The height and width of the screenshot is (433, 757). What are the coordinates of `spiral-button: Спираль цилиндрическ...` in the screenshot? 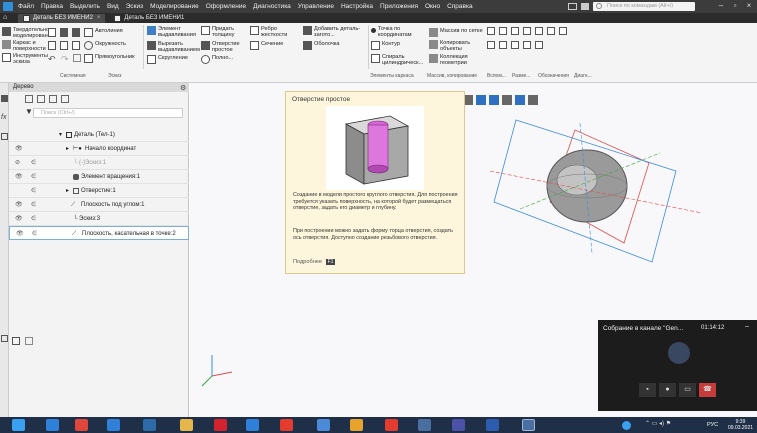 It's located at (398, 60).